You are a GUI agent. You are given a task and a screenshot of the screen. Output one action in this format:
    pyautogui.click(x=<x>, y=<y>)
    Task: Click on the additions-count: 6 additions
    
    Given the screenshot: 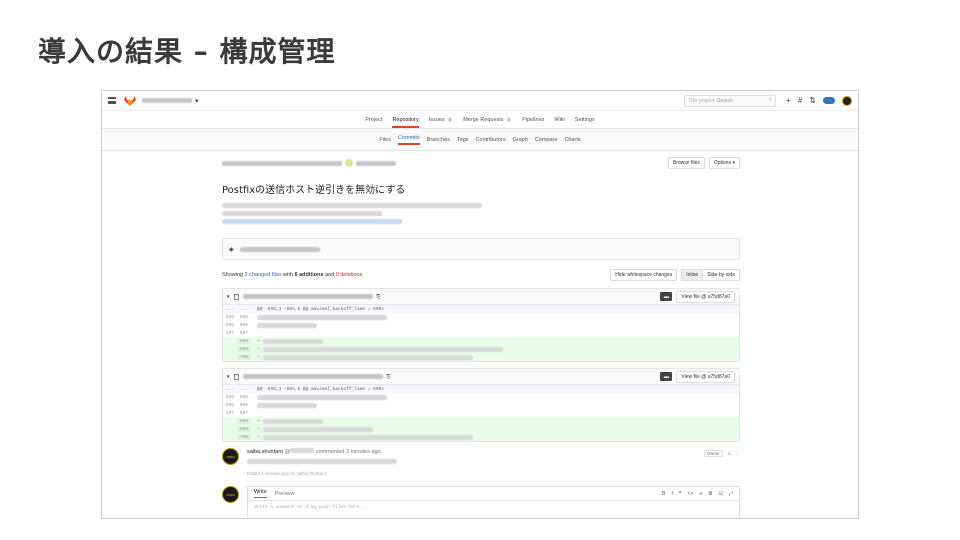 What is the action you would take?
    pyautogui.click(x=309, y=275)
    